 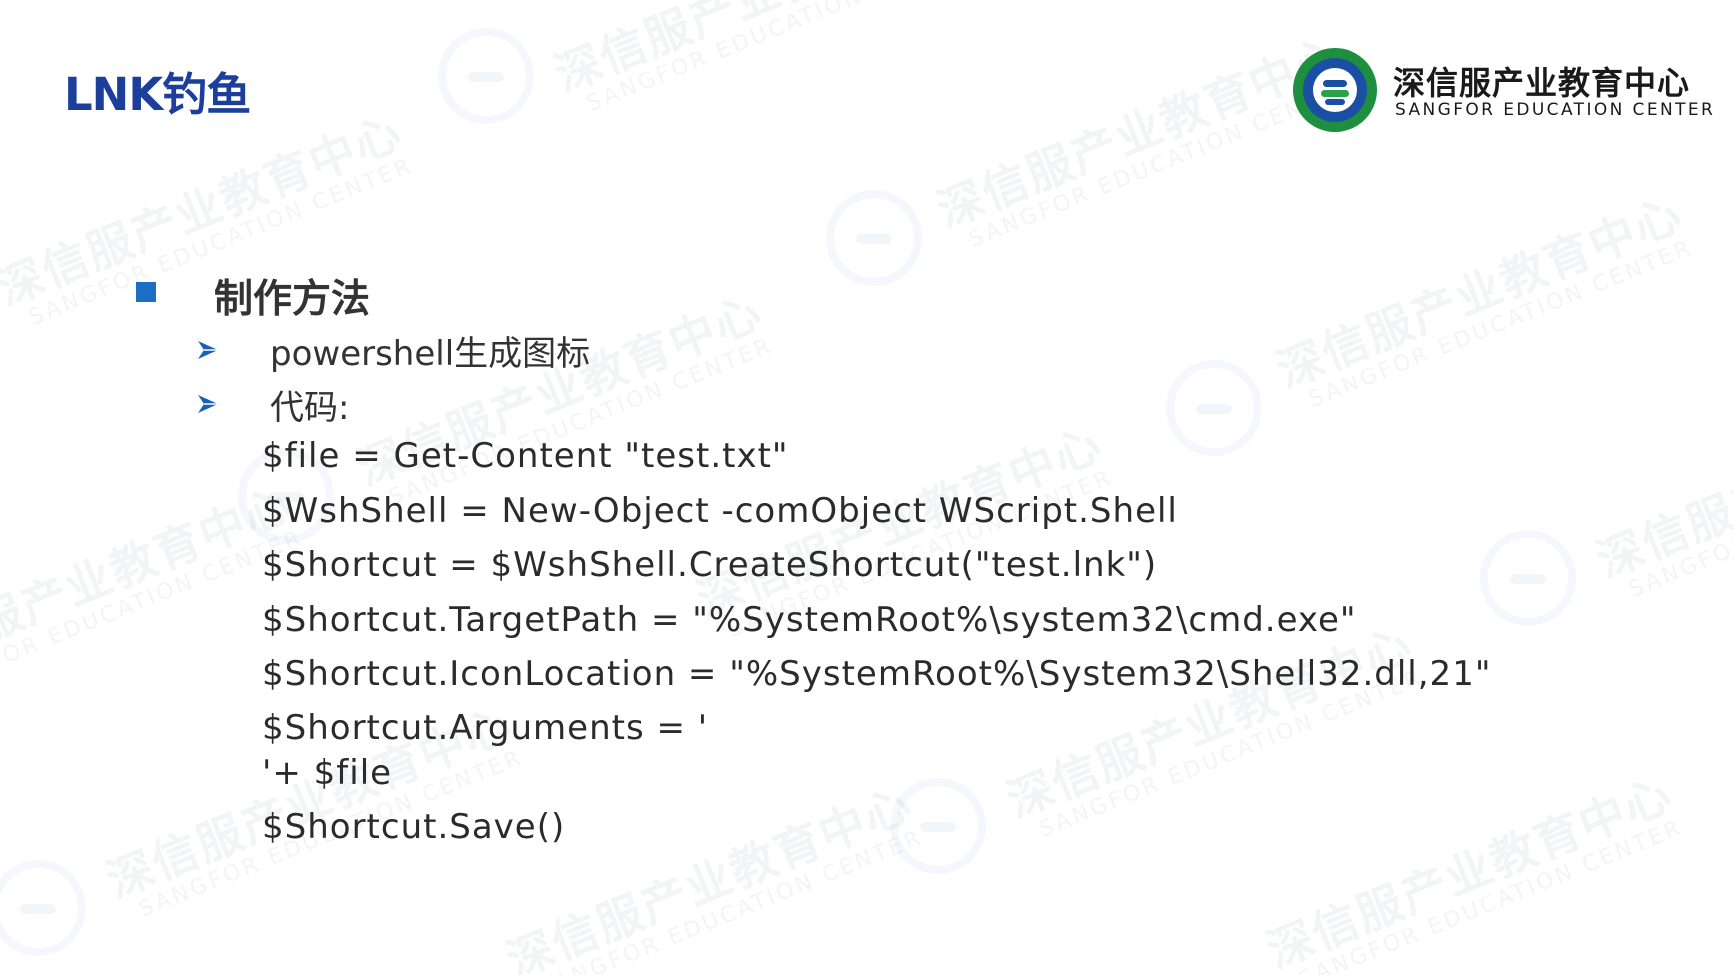 I want to click on list-item-label: powershell生成图标, so click(x=430, y=354).